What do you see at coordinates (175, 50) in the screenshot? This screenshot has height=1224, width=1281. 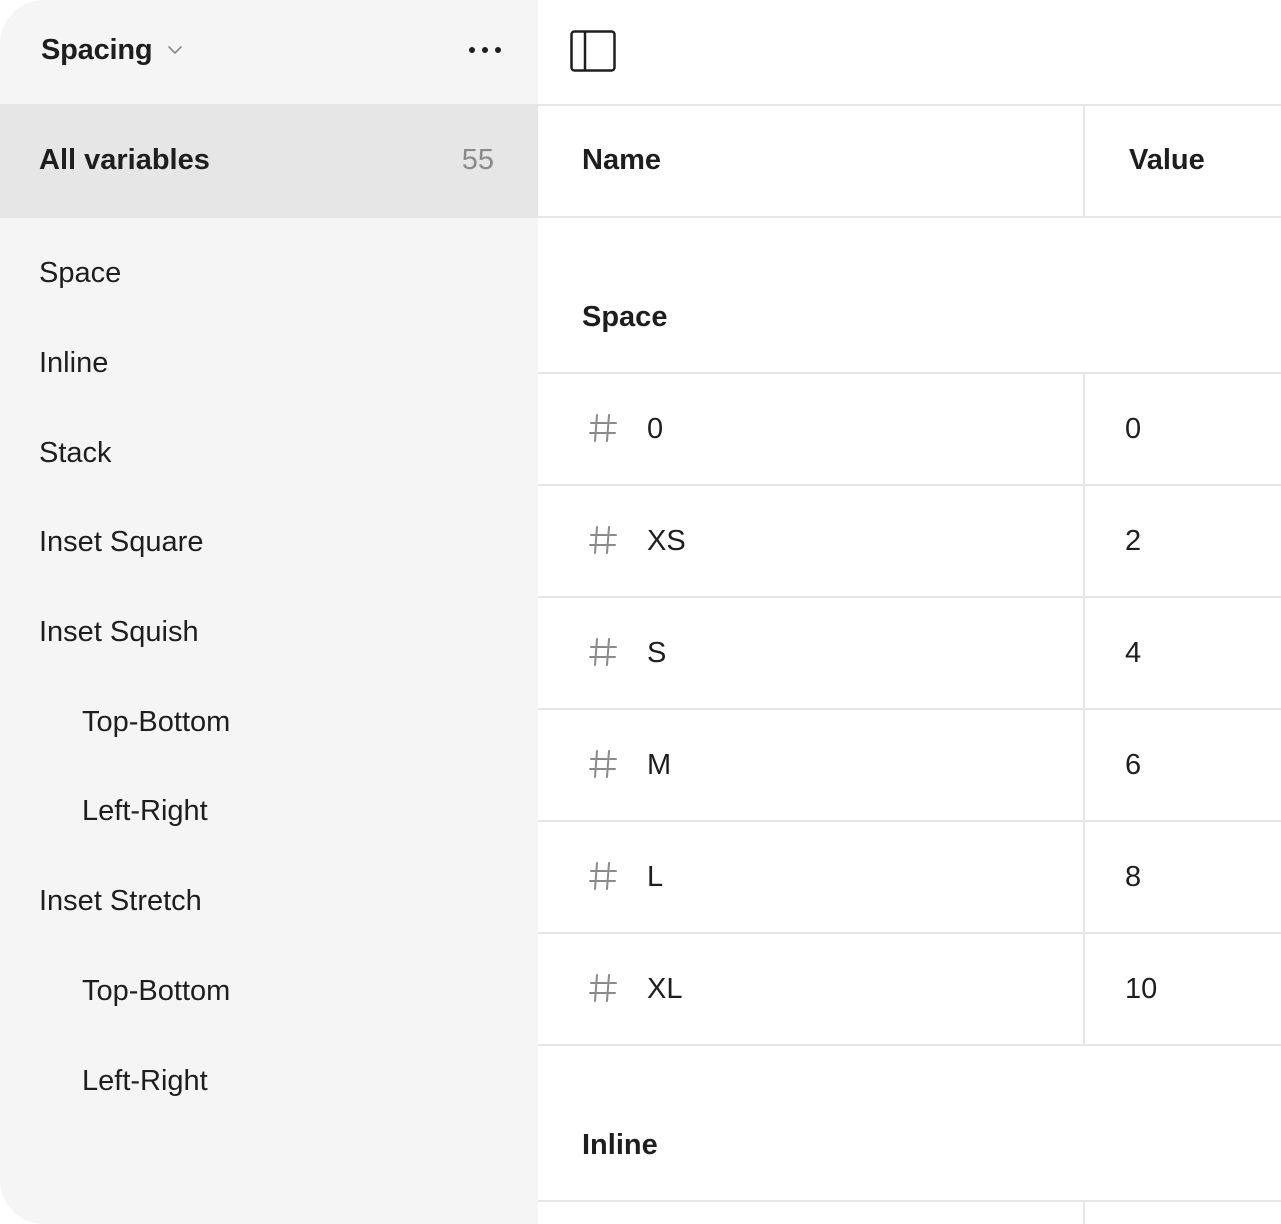 I see `chevron-down-icon` at bounding box center [175, 50].